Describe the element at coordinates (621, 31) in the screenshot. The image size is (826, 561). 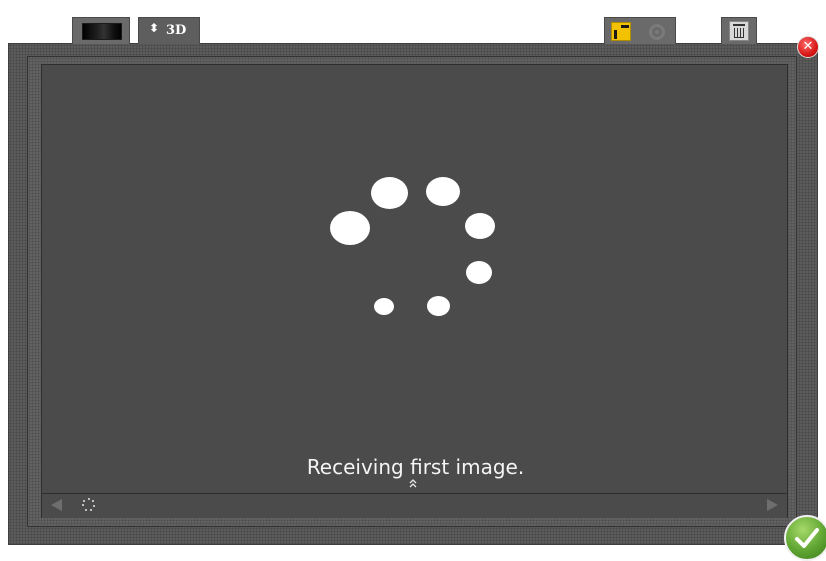
I see `panel-layout-icon` at that location.